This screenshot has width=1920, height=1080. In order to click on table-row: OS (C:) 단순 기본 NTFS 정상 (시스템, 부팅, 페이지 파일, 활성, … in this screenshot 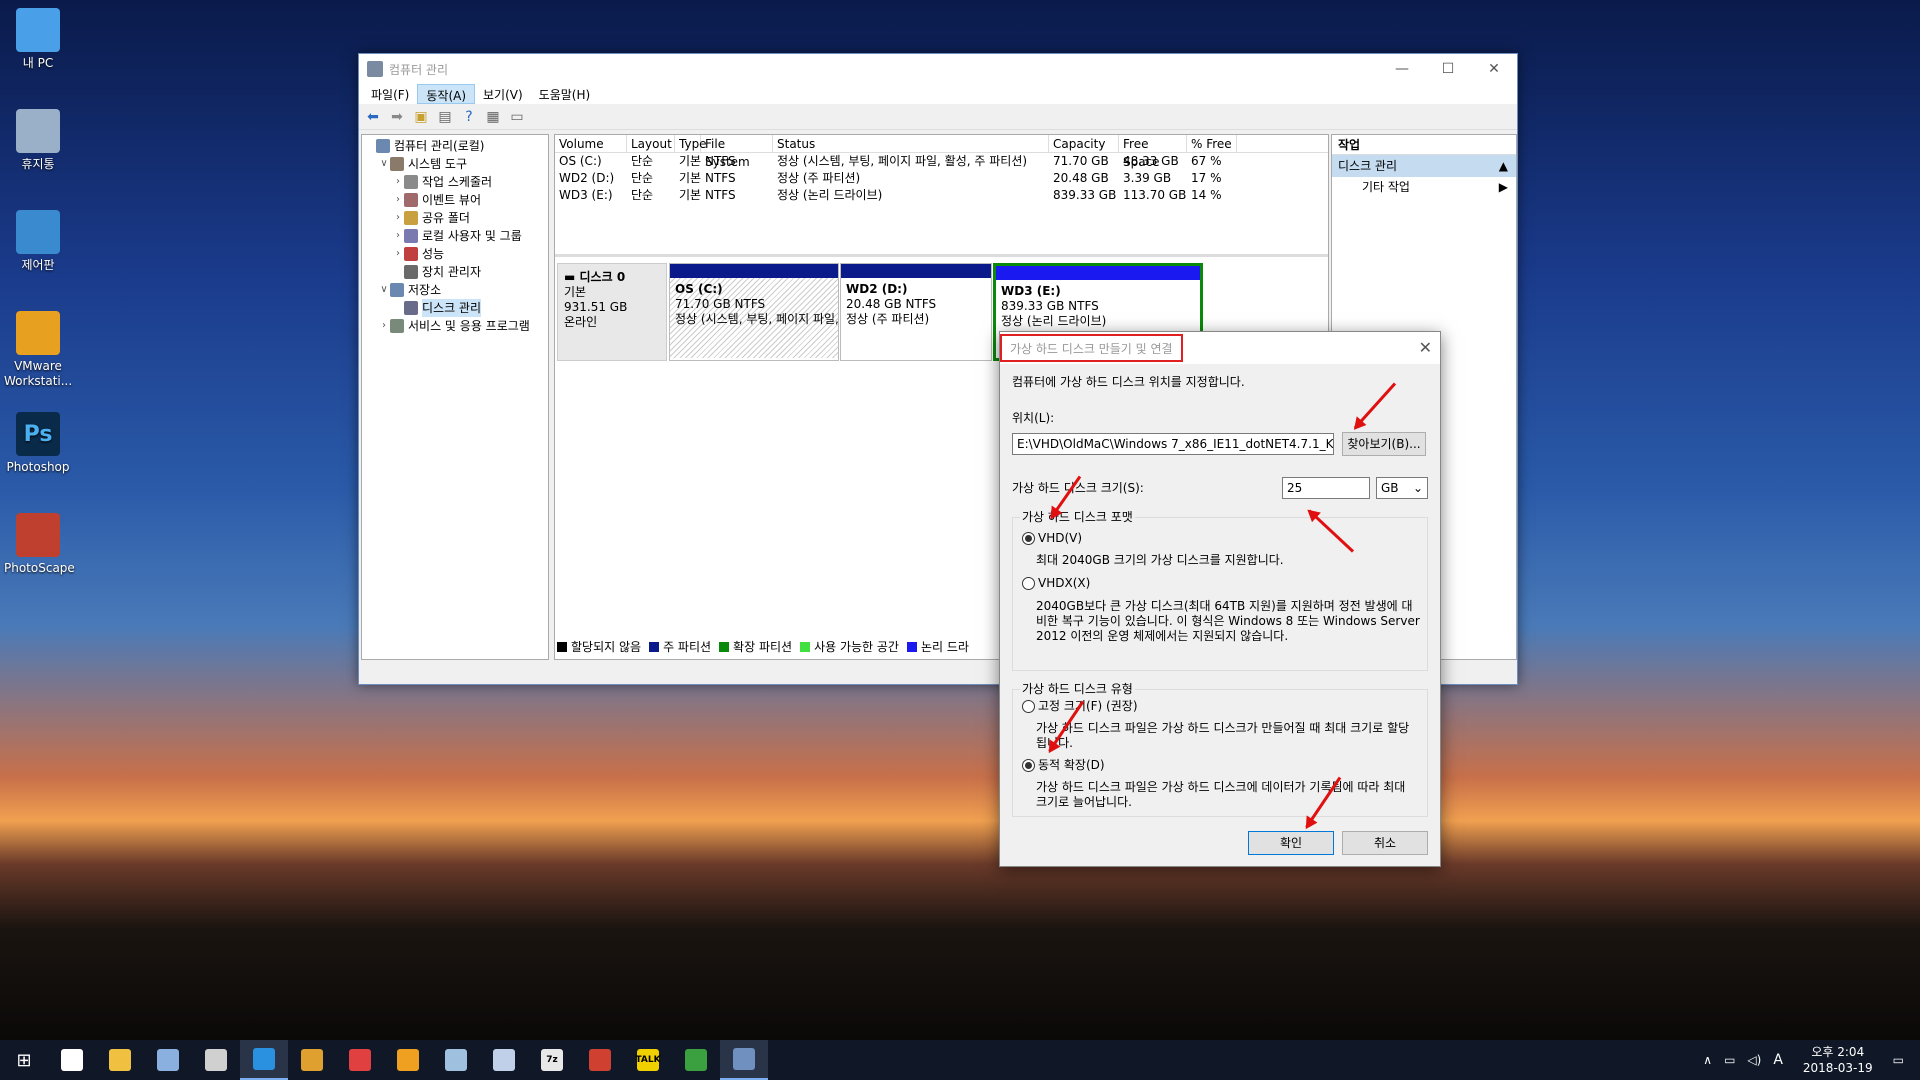, I will do `click(941, 161)`.